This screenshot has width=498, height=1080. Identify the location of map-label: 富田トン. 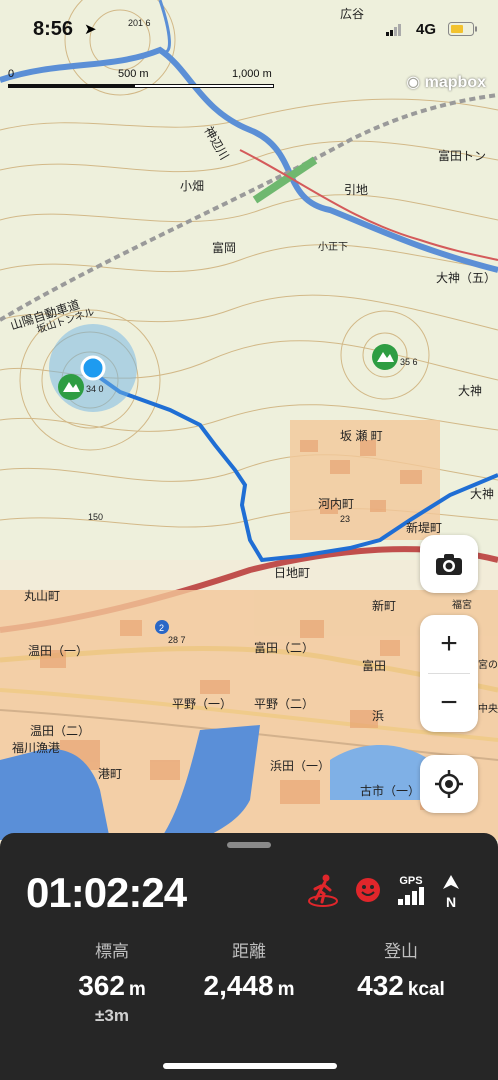
(462, 155).